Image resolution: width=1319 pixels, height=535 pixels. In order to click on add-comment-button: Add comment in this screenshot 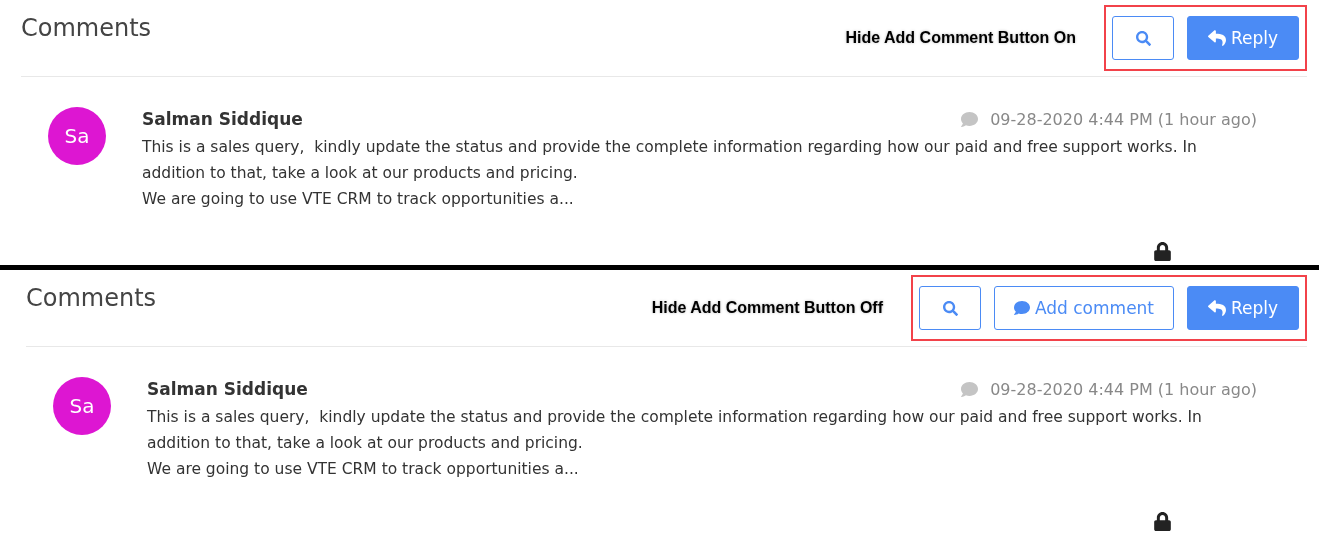, I will do `click(1084, 308)`.